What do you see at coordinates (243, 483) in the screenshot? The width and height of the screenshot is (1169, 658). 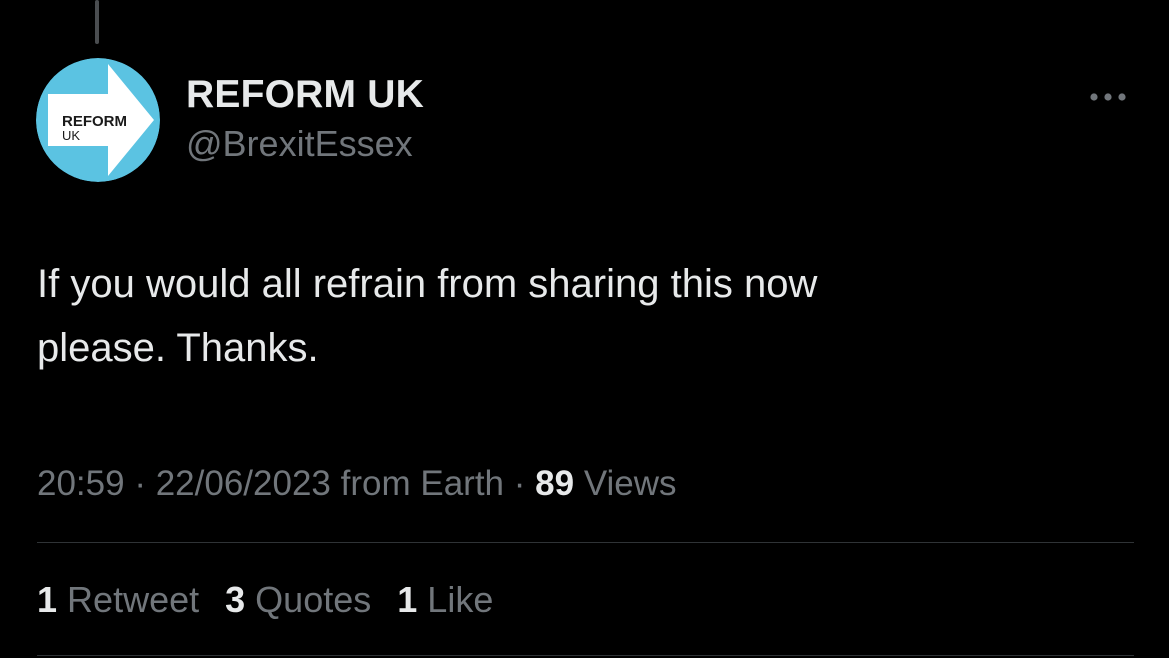 I see `tweet-date: 22/06/2023` at bounding box center [243, 483].